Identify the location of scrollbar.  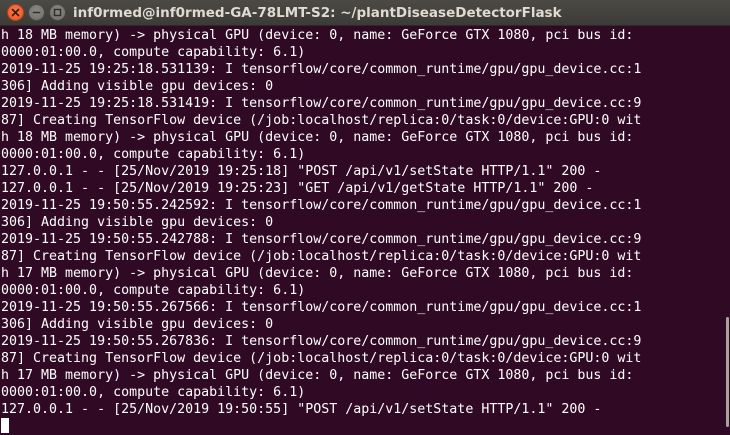
(726, 231).